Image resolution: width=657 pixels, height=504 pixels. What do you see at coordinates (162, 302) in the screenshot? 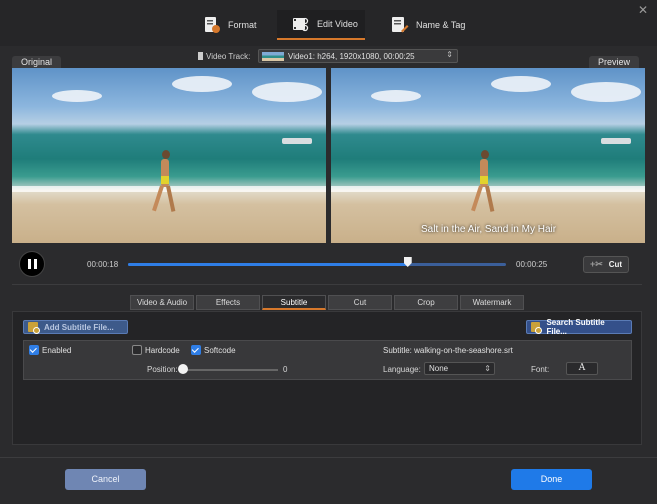
I see `subtab-video-audio: Video & Audio` at bounding box center [162, 302].